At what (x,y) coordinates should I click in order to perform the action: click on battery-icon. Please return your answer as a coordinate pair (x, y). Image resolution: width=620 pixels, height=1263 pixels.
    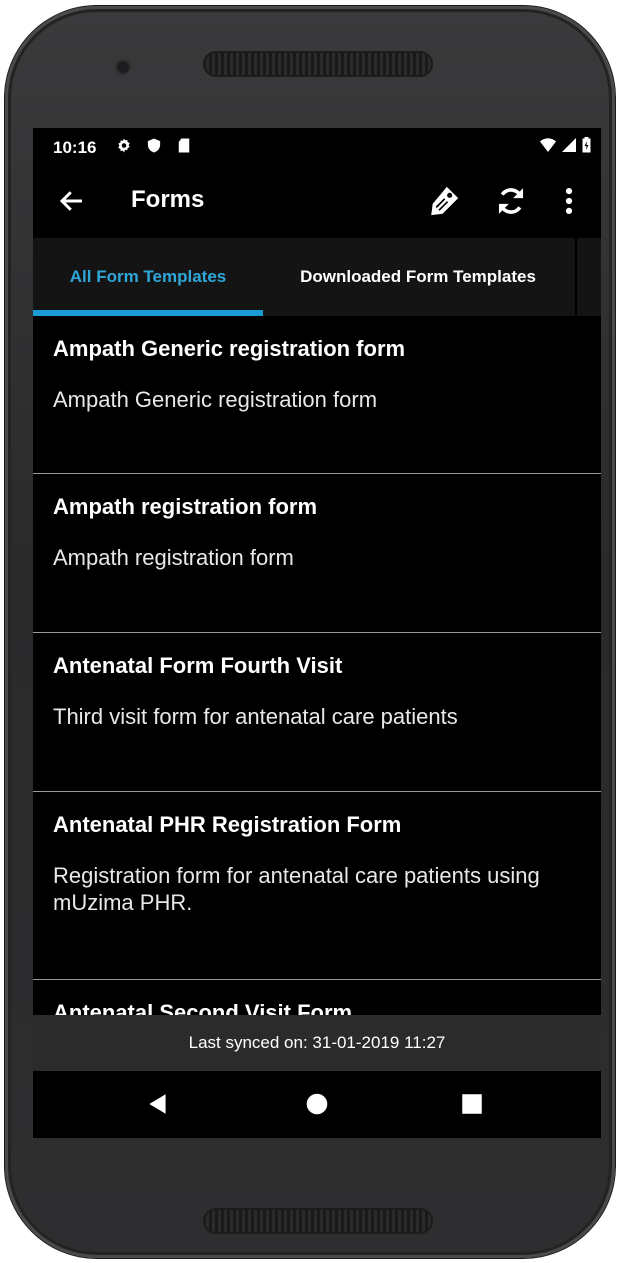
    Looking at the image, I should click on (586, 145).